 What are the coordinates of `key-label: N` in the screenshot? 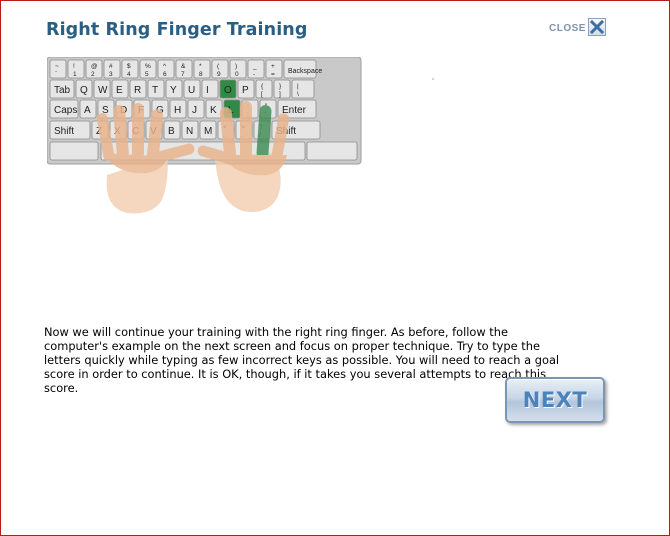 It's located at (189, 131).